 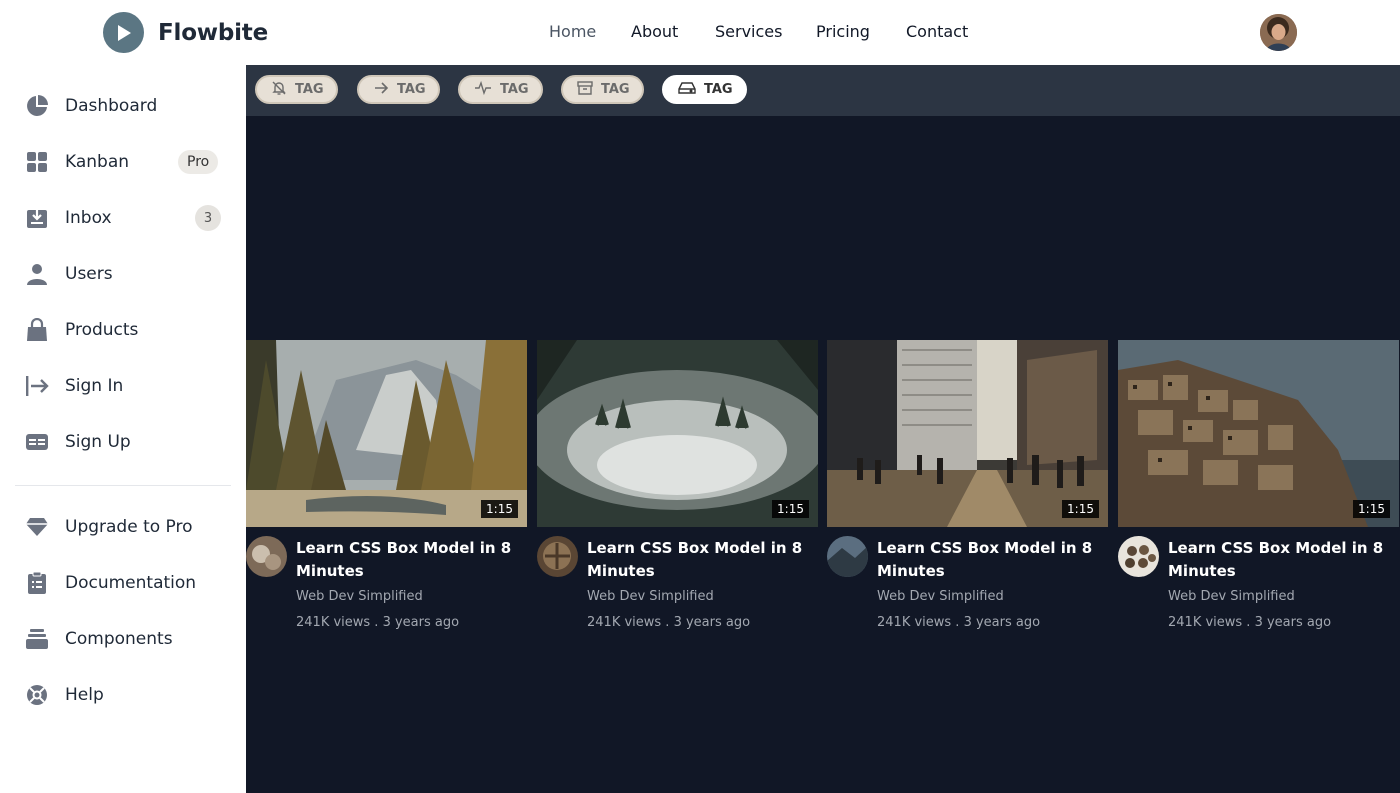 I want to click on nav-link-home: Home, so click(x=572, y=31).